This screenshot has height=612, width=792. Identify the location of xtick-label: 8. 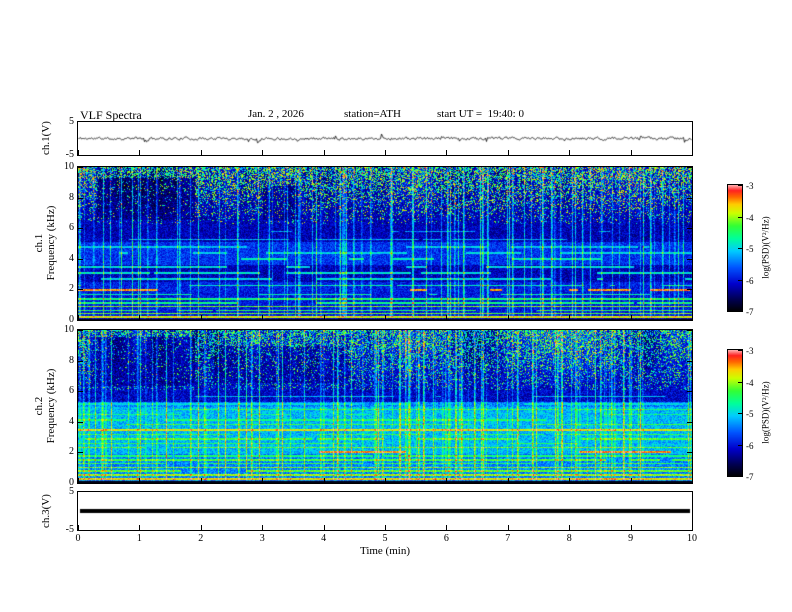
(569, 538).